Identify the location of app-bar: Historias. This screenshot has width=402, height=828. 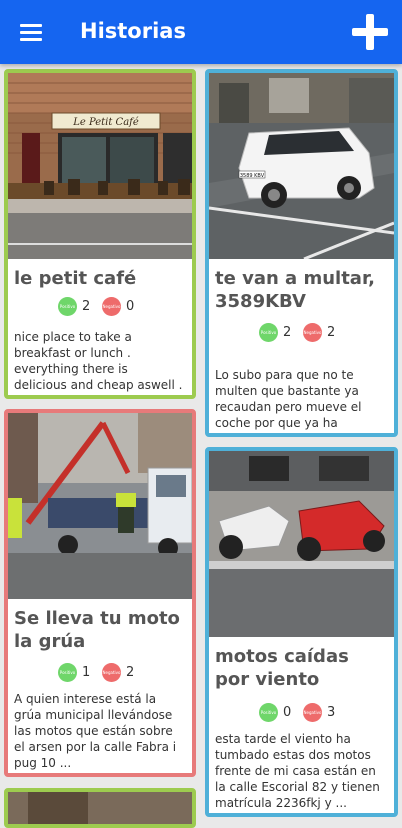
(201, 32).